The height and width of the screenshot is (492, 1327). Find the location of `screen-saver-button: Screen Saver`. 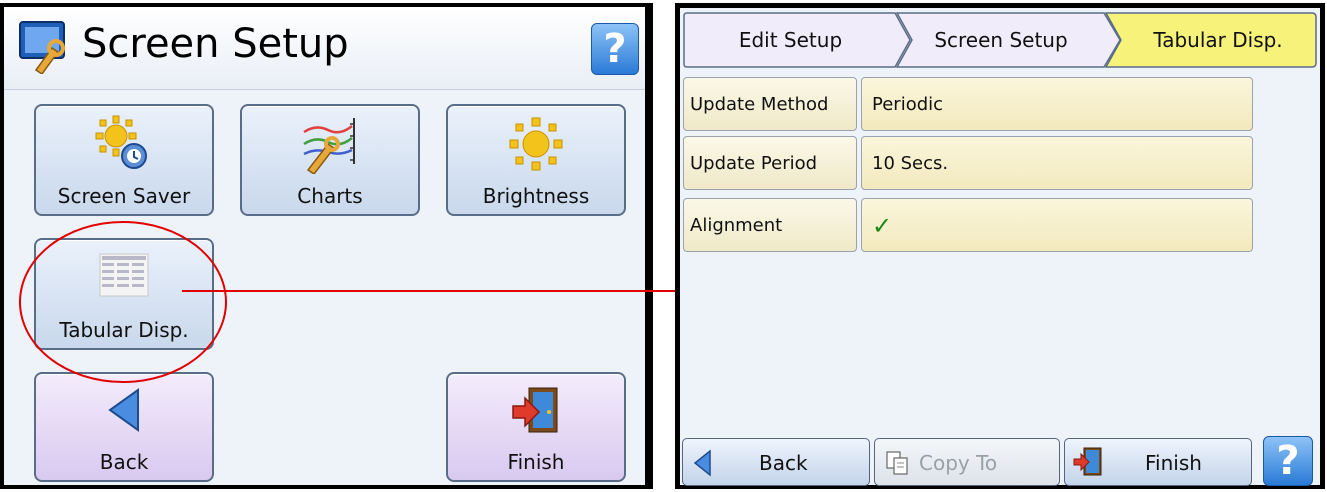

screen-saver-button: Screen Saver is located at coordinates (124, 160).